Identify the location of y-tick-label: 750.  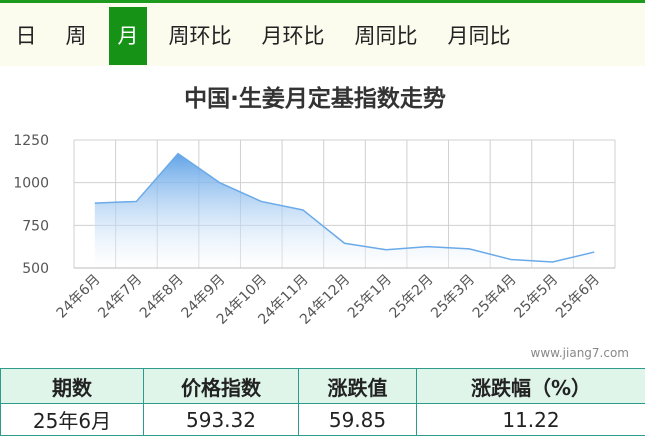
(35, 226).